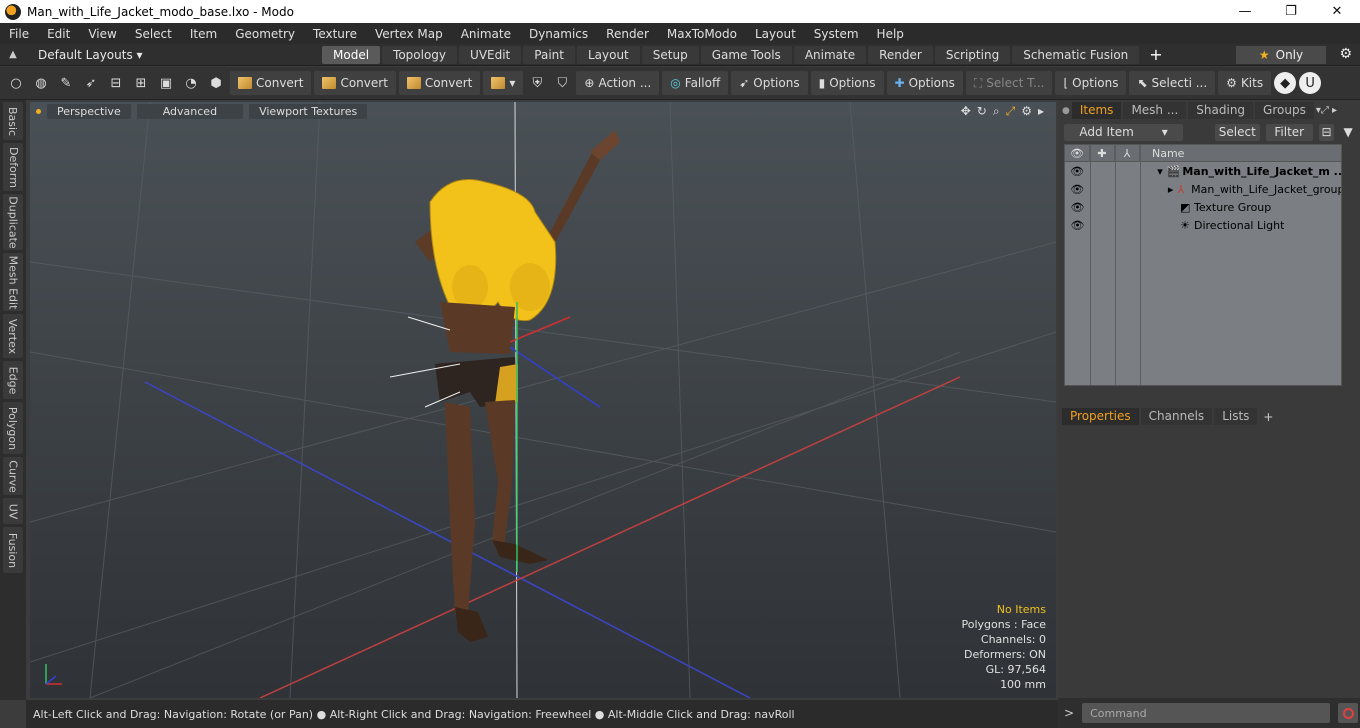 This screenshot has height=728, width=1360. Describe the element at coordinates (58, 34) in the screenshot. I see `menu-edit: Edit` at that location.